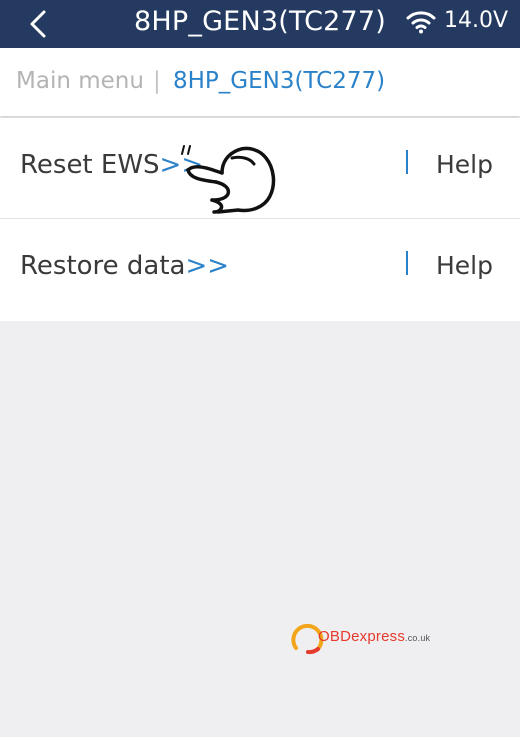 The image size is (520, 737). I want to click on top-bar: 8HP_GEN3(TC277) 14.0V, so click(260, 24).